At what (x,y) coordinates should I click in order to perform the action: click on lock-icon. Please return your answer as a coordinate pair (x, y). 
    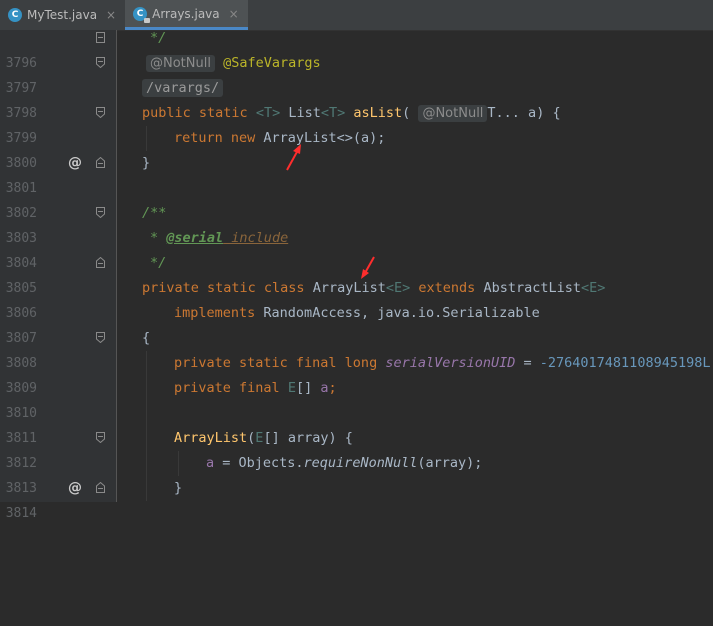
    Looking at the image, I should click on (147, 20).